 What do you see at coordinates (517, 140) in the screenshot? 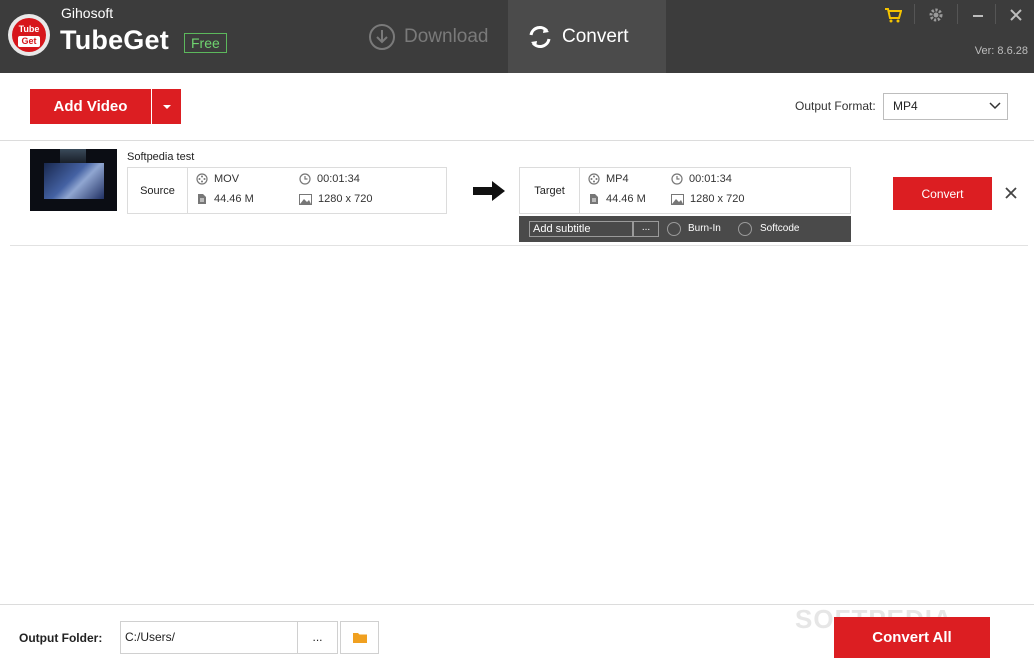
I see `toolbar-divider` at bounding box center [517, 140].